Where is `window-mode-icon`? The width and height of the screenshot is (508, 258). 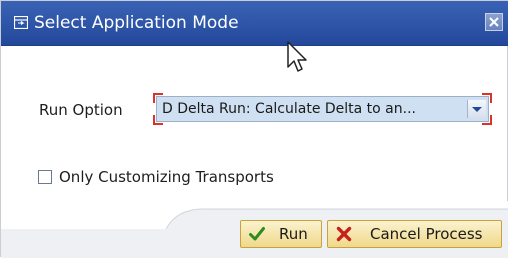
window-mode-icon is located at coordinates (21, 22).